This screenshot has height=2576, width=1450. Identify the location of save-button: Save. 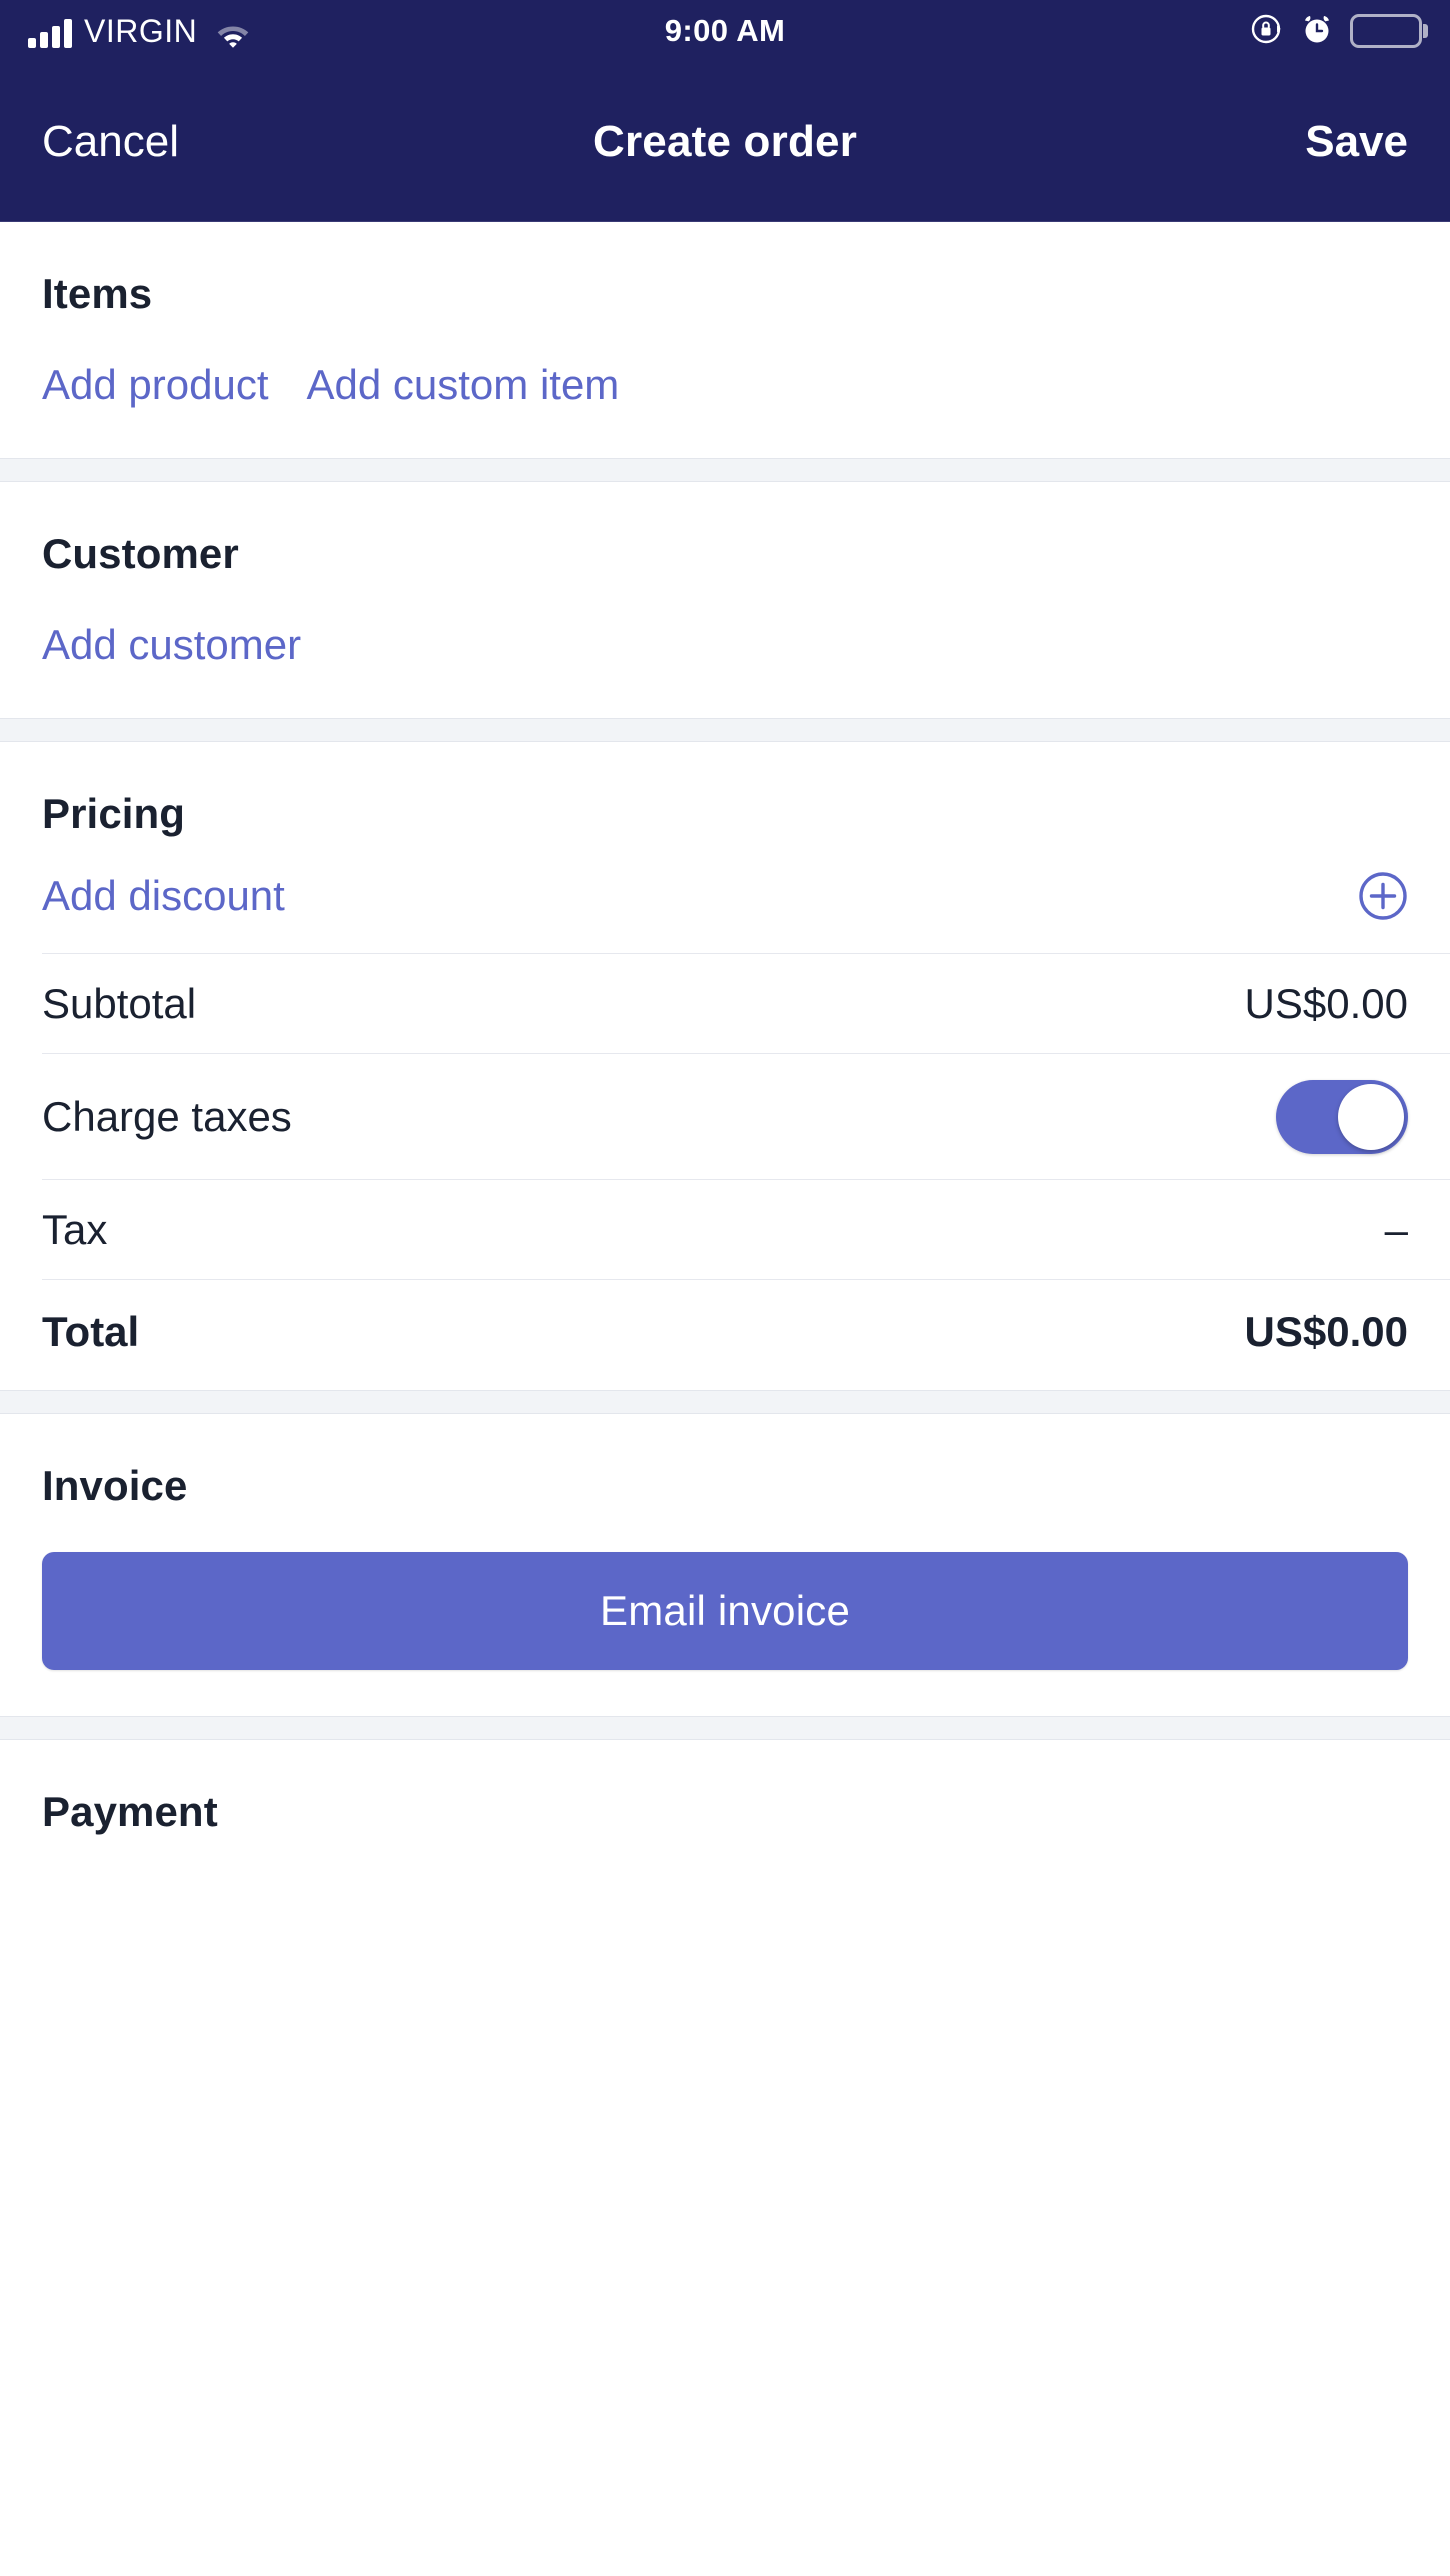
(1356, 141).